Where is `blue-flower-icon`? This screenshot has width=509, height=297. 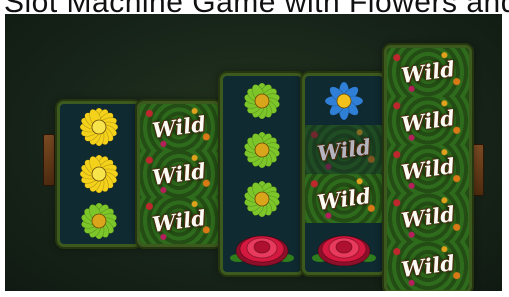 blue-flower-icon is located at coordinates (344, 100).